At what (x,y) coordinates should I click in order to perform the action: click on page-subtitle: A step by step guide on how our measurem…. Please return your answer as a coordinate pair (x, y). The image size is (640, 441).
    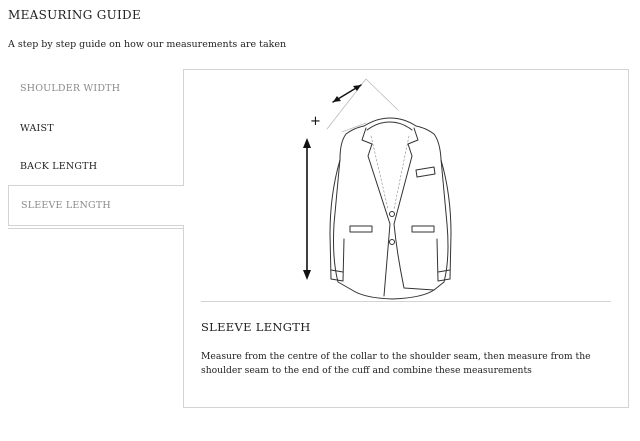
    Looking at the image, I should click on (147, 44).